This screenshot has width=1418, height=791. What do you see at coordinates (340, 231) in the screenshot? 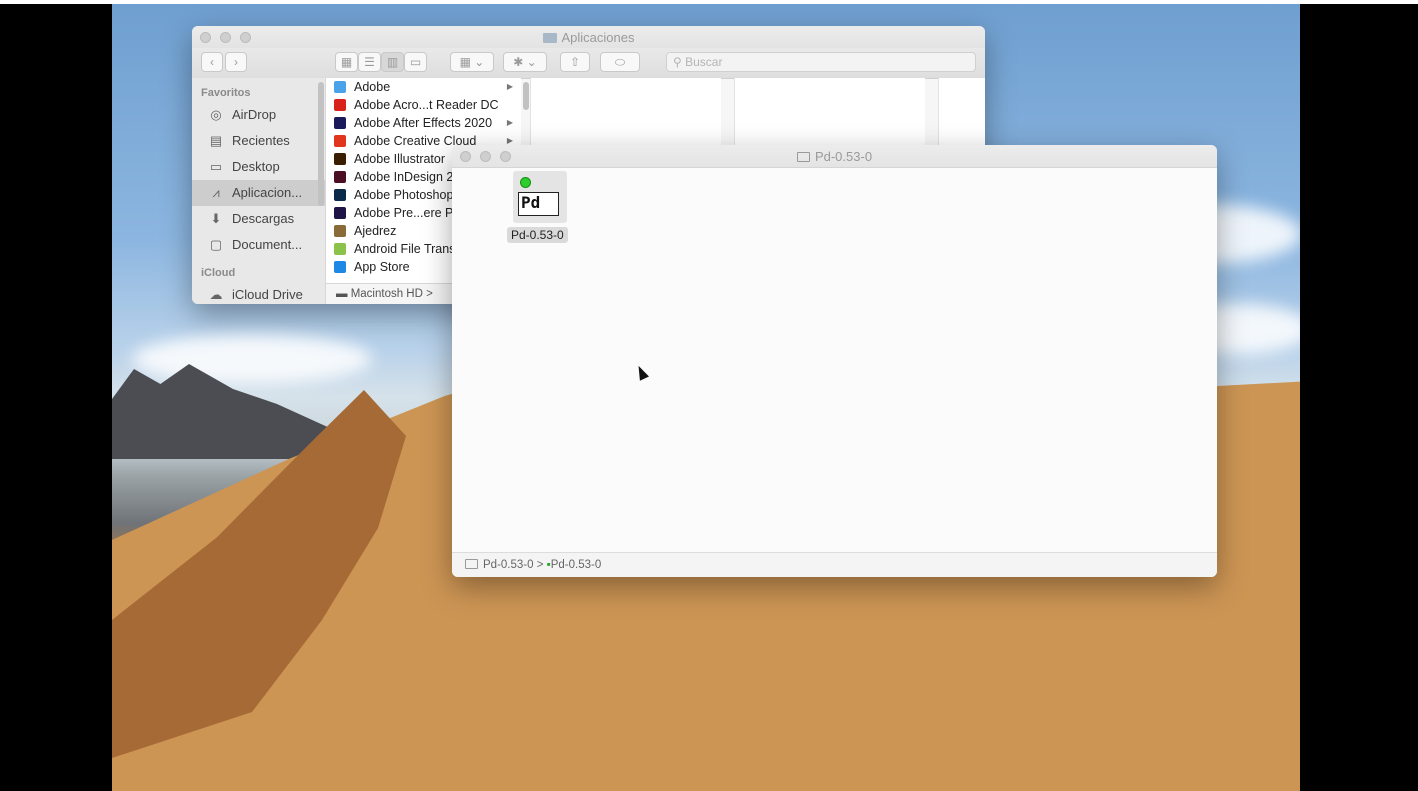
I see `chess-icon` at bounding box center [340, 231].